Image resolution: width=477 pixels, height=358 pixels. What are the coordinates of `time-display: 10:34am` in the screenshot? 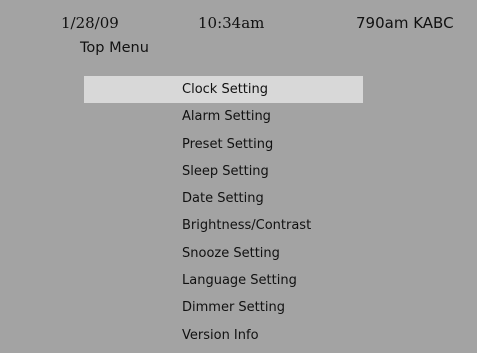 It's located at (231, 23).